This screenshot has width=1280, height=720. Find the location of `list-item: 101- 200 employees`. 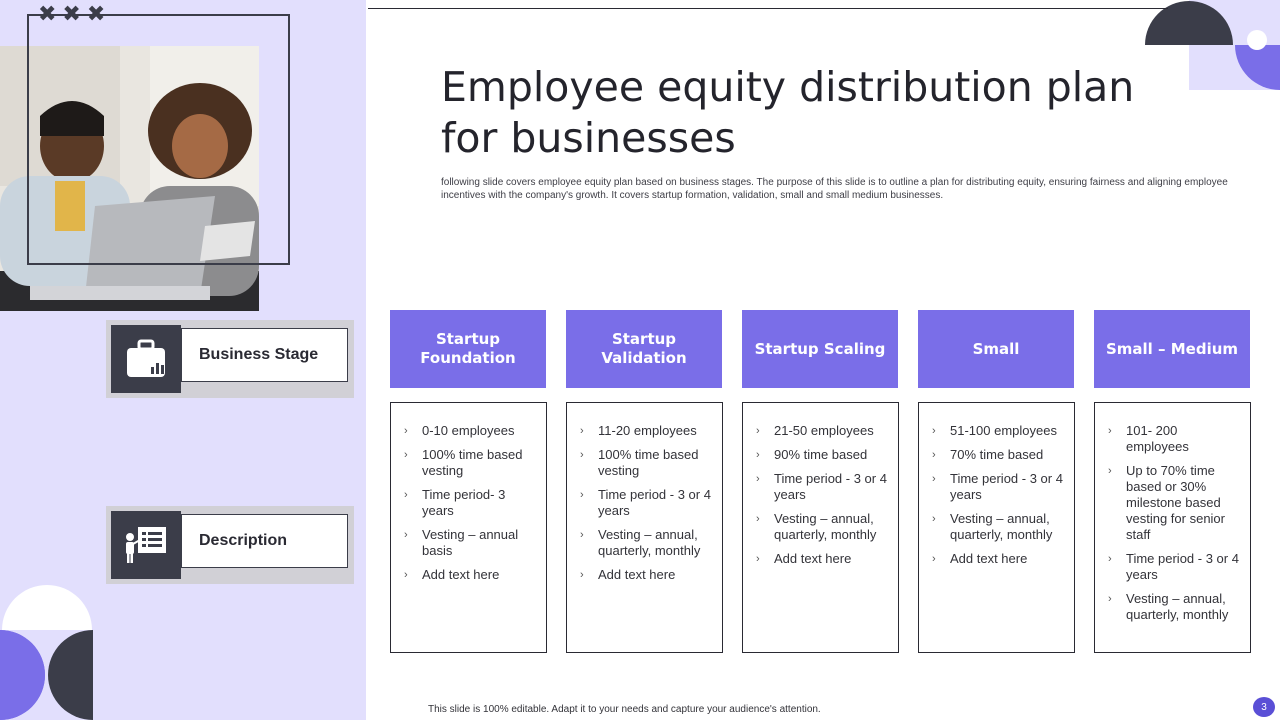

list-item: 101- 200 employees is located at coordinates (1175, 439).